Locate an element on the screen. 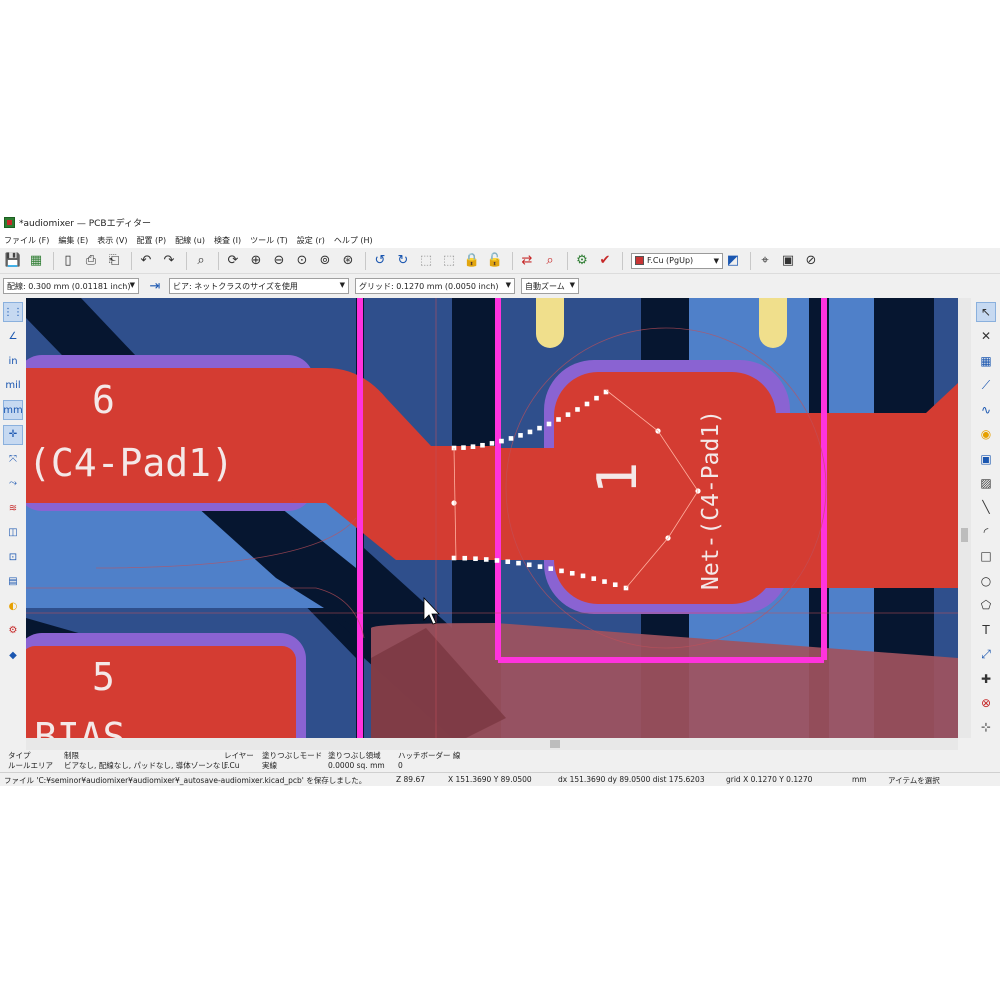 The width and height of the screenshot is (1000, 1000). curved-ratsnest-icon: ⤳ is located at coordinates (13, 484).